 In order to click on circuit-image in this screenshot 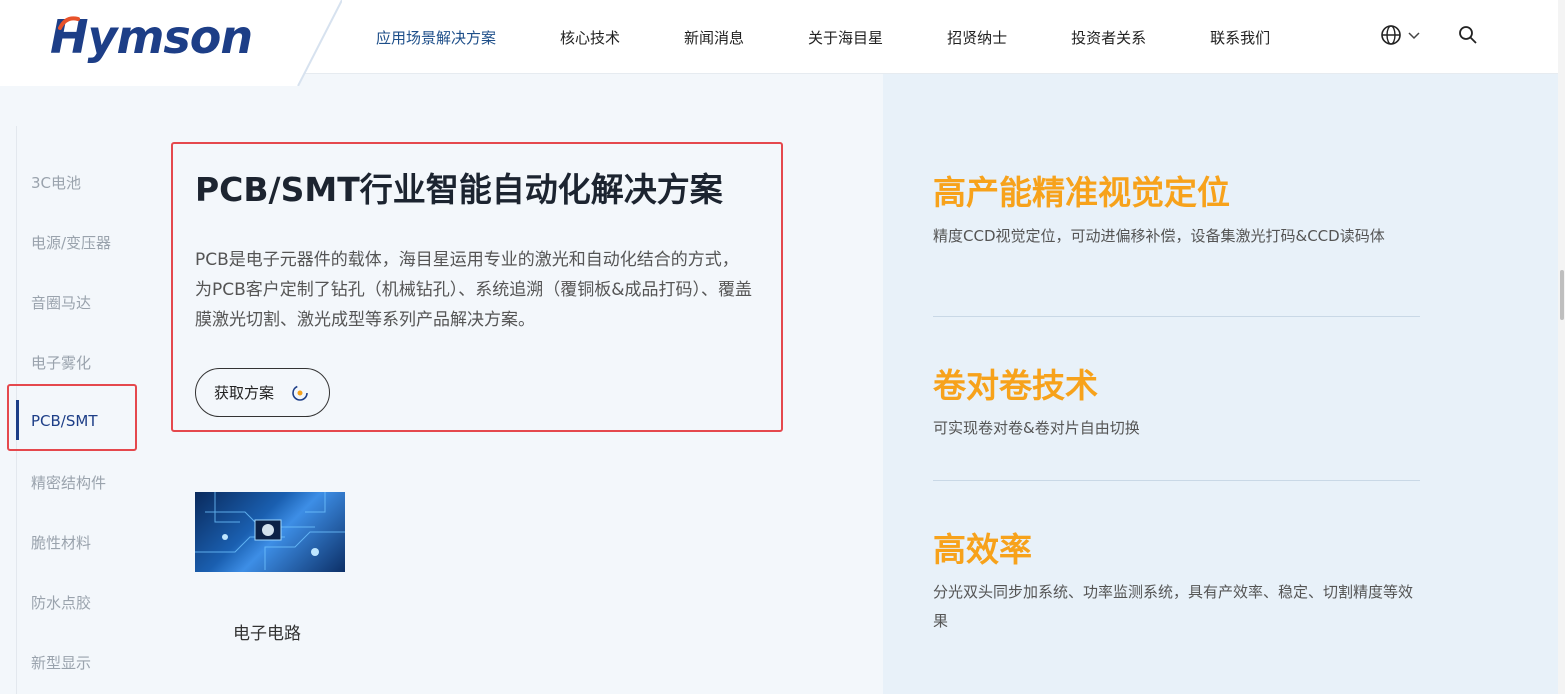, I will do `click(270, 531)`.